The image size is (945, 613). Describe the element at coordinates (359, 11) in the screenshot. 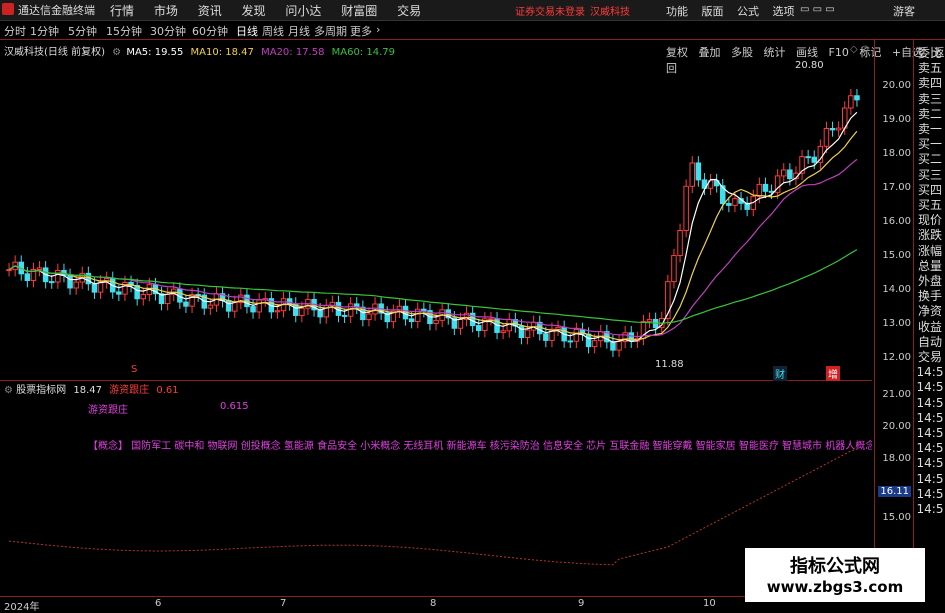

I see `menu-wealth: 财富圈` at that location.